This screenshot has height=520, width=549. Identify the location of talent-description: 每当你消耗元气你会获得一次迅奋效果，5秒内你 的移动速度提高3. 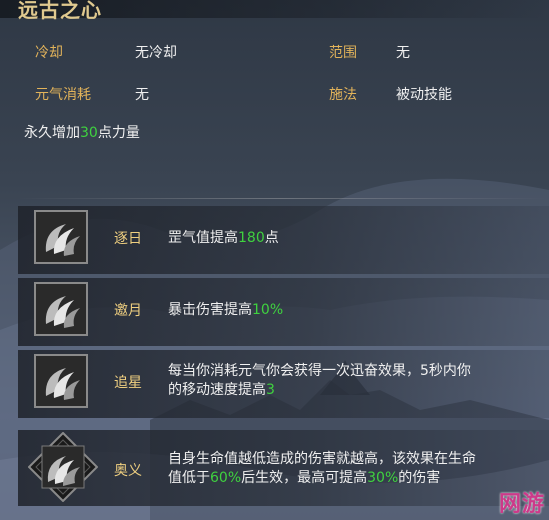
(319, 380).